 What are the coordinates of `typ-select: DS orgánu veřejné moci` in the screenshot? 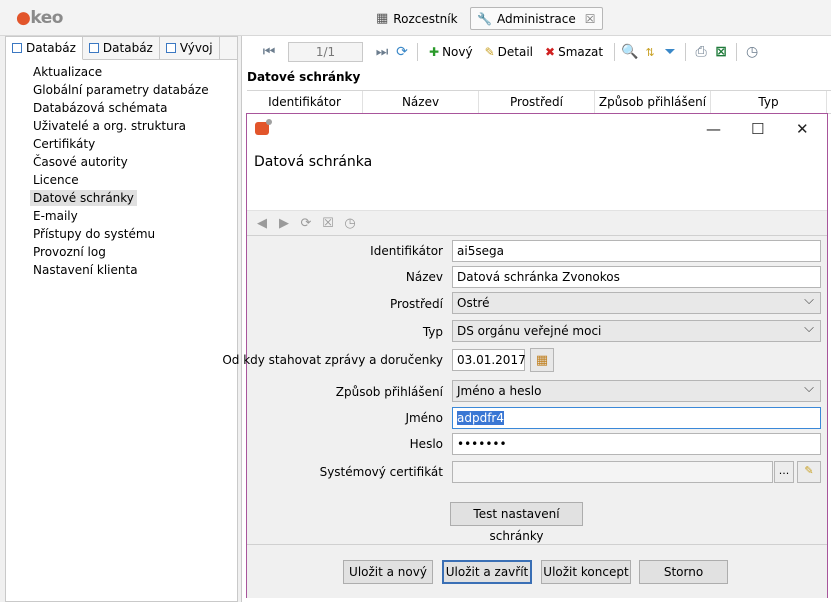 It's located at (636, 330).